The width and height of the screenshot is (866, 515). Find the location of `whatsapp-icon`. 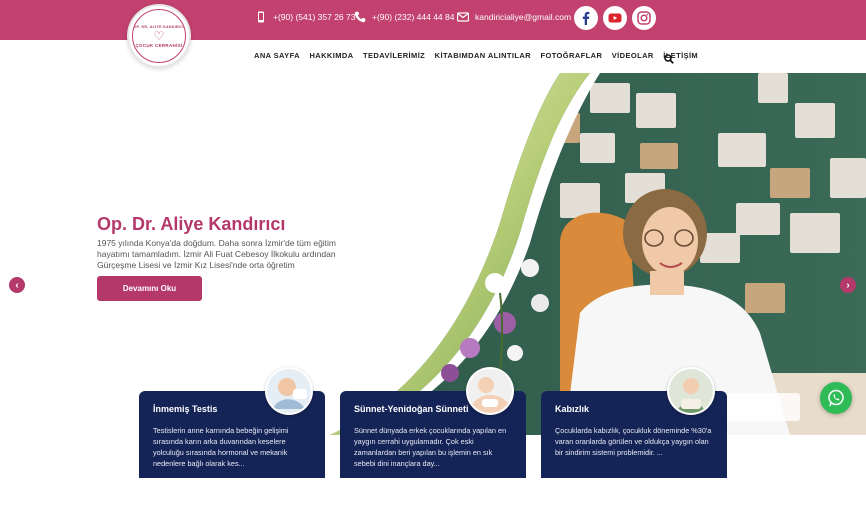

whatsapp-icon is located at coordinates (836, 398).